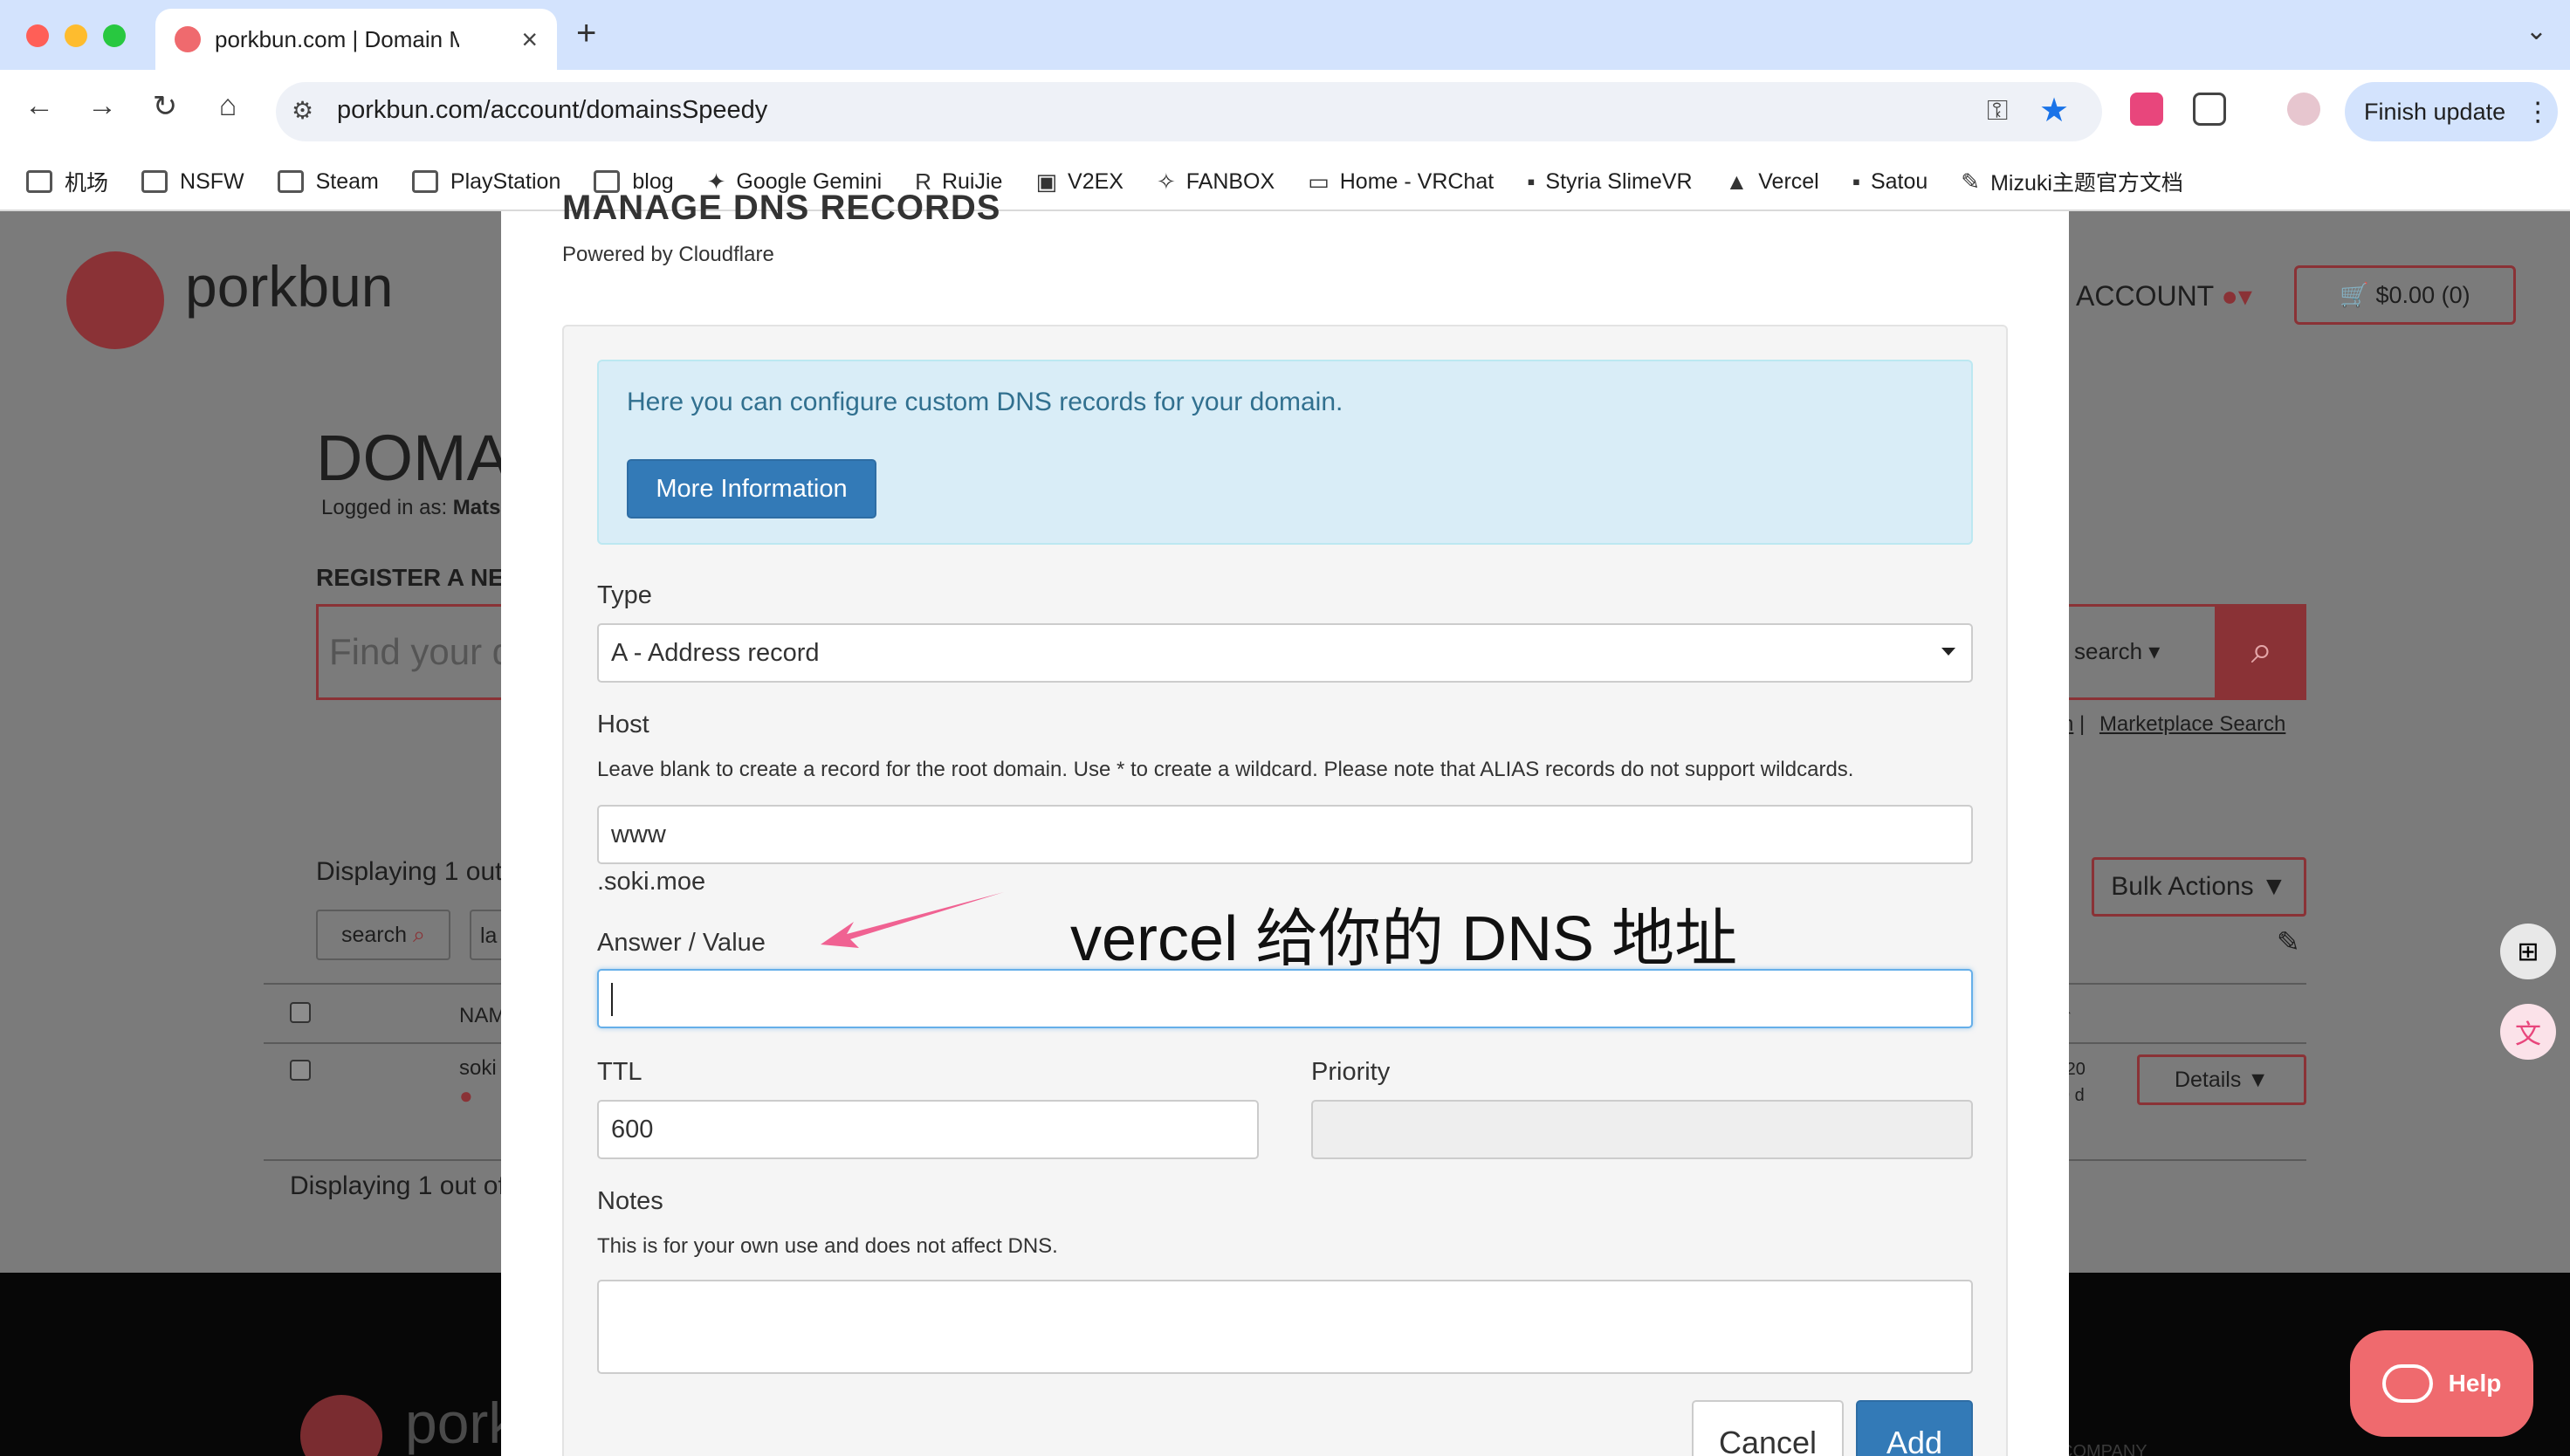  What do you see at coordinates (228, 106) in the screenshot?
I see `home-button: ⌂` at bounding box center [228, 106].